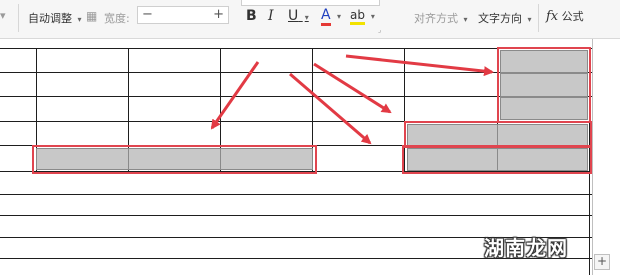 The height and width of the screenshot is (275, 620). I want to click on right-panel, so click(606, 157).